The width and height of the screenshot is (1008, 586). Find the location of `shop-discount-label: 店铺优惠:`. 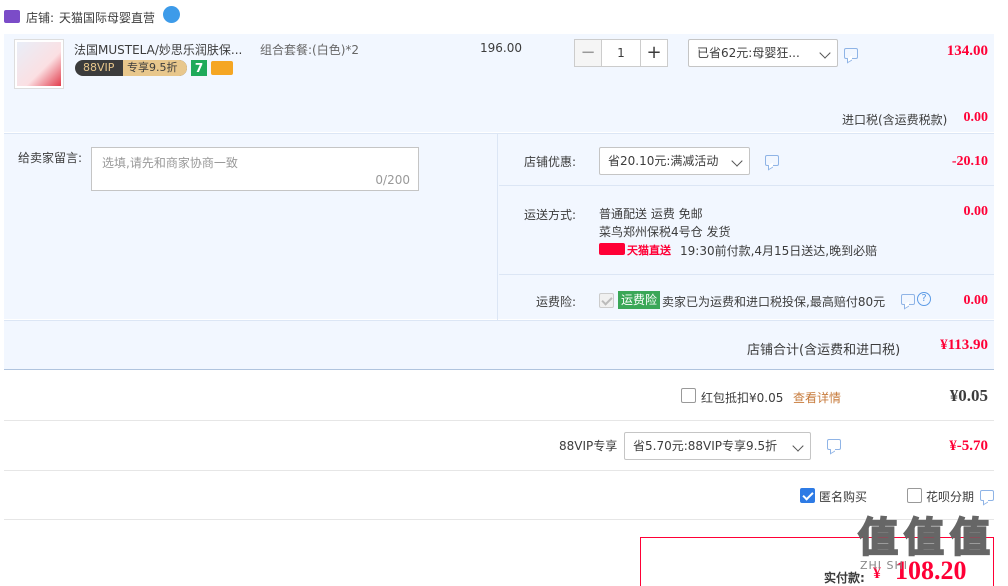

shop-discount-label: 店铺优惠: is located at coordinates (550, 162).